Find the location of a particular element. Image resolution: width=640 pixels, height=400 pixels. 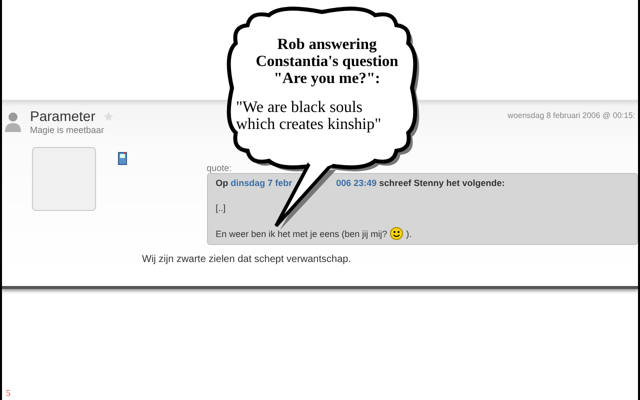

quote-text: [..] is located at coordinates (221, 207).